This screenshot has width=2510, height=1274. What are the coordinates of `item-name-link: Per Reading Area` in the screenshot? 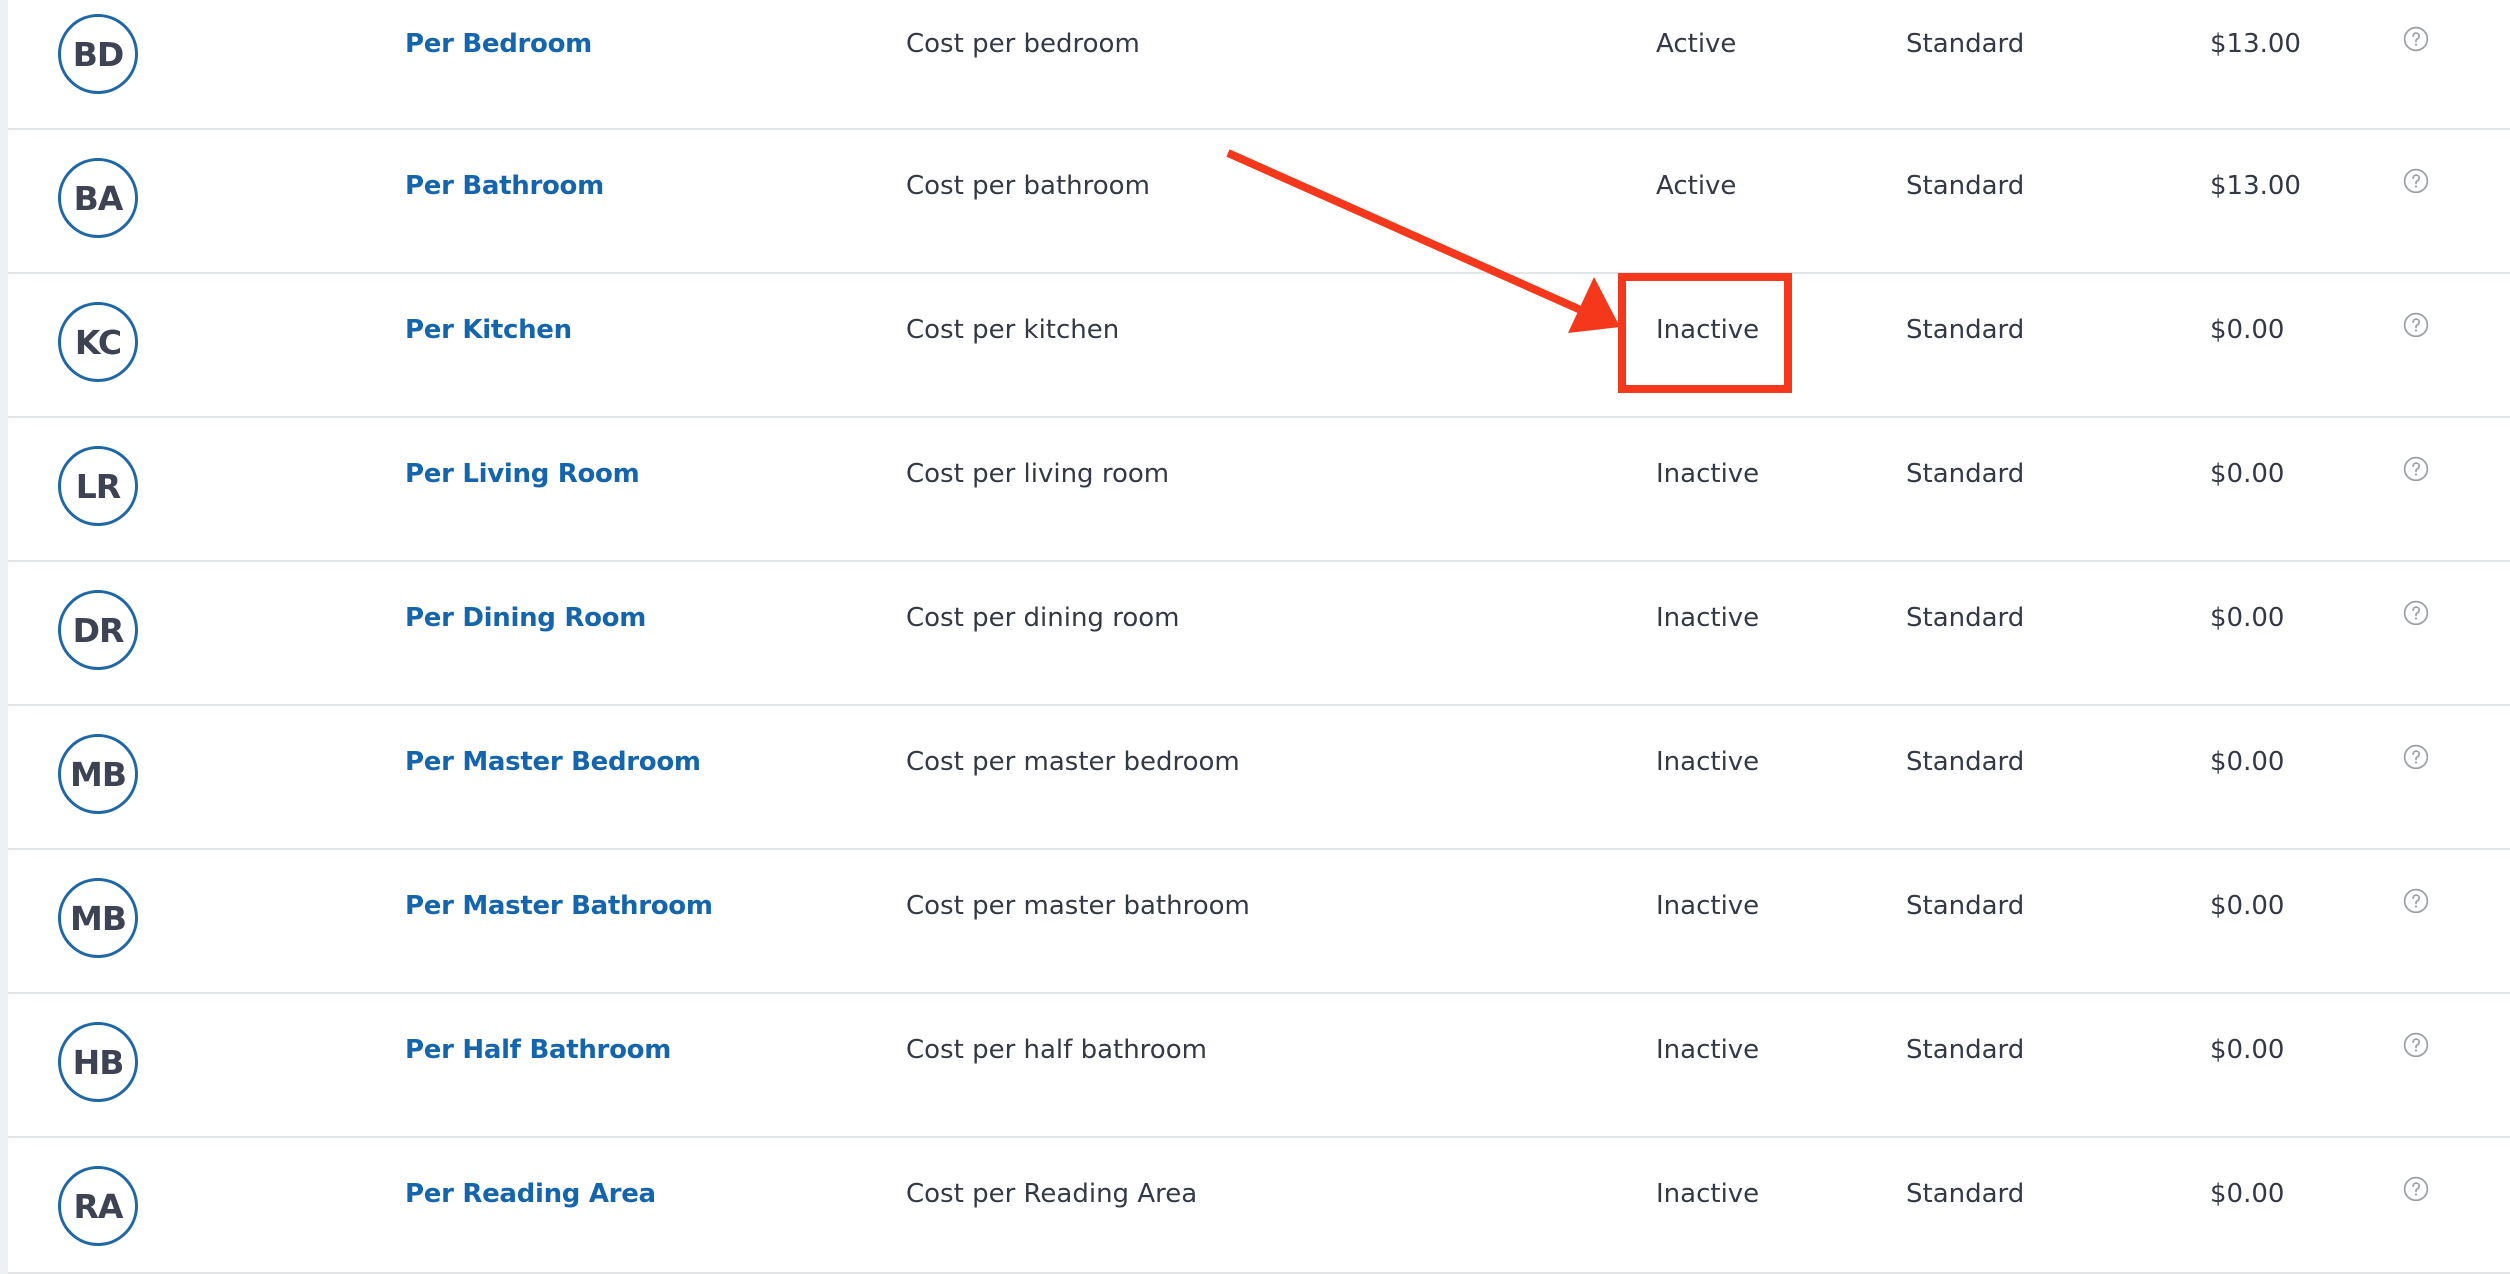 It's located at (530, 1194).